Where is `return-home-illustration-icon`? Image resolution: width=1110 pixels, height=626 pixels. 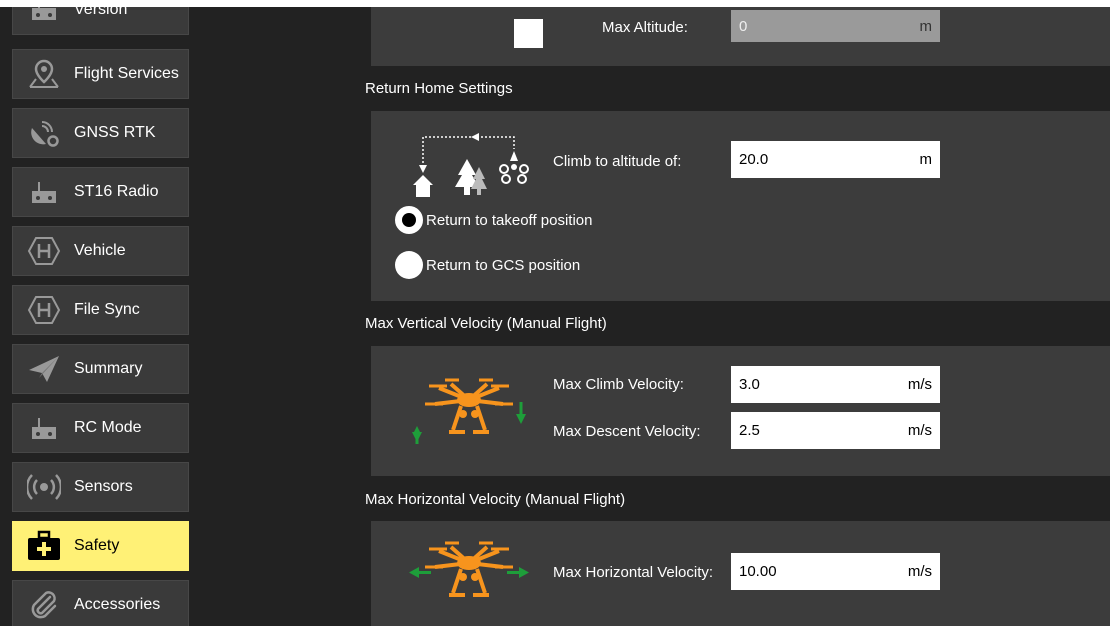
return-home-illustration-icon is located at coordinates (473, 166).